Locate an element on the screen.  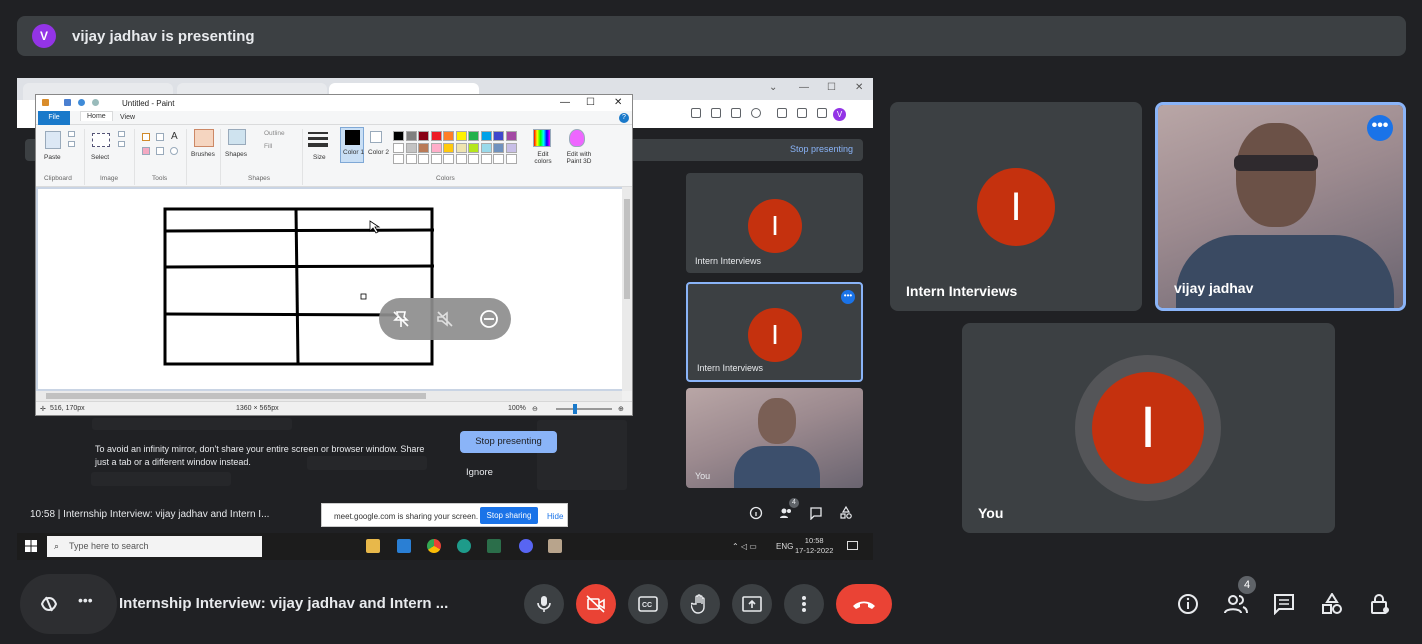
mute-icon is located at coordinates (445, 319).